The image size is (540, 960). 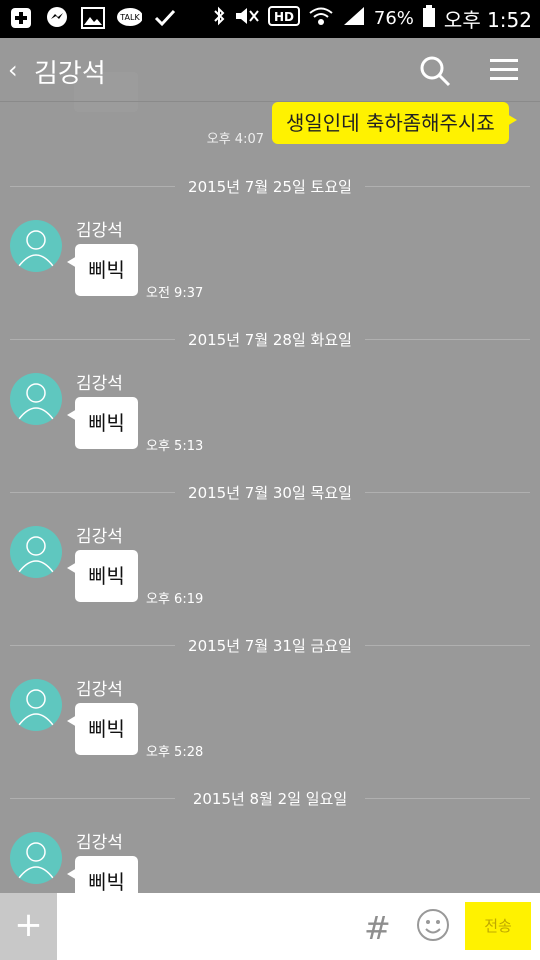 I want to click on svg-text: HD, so click(x=284, y=17).